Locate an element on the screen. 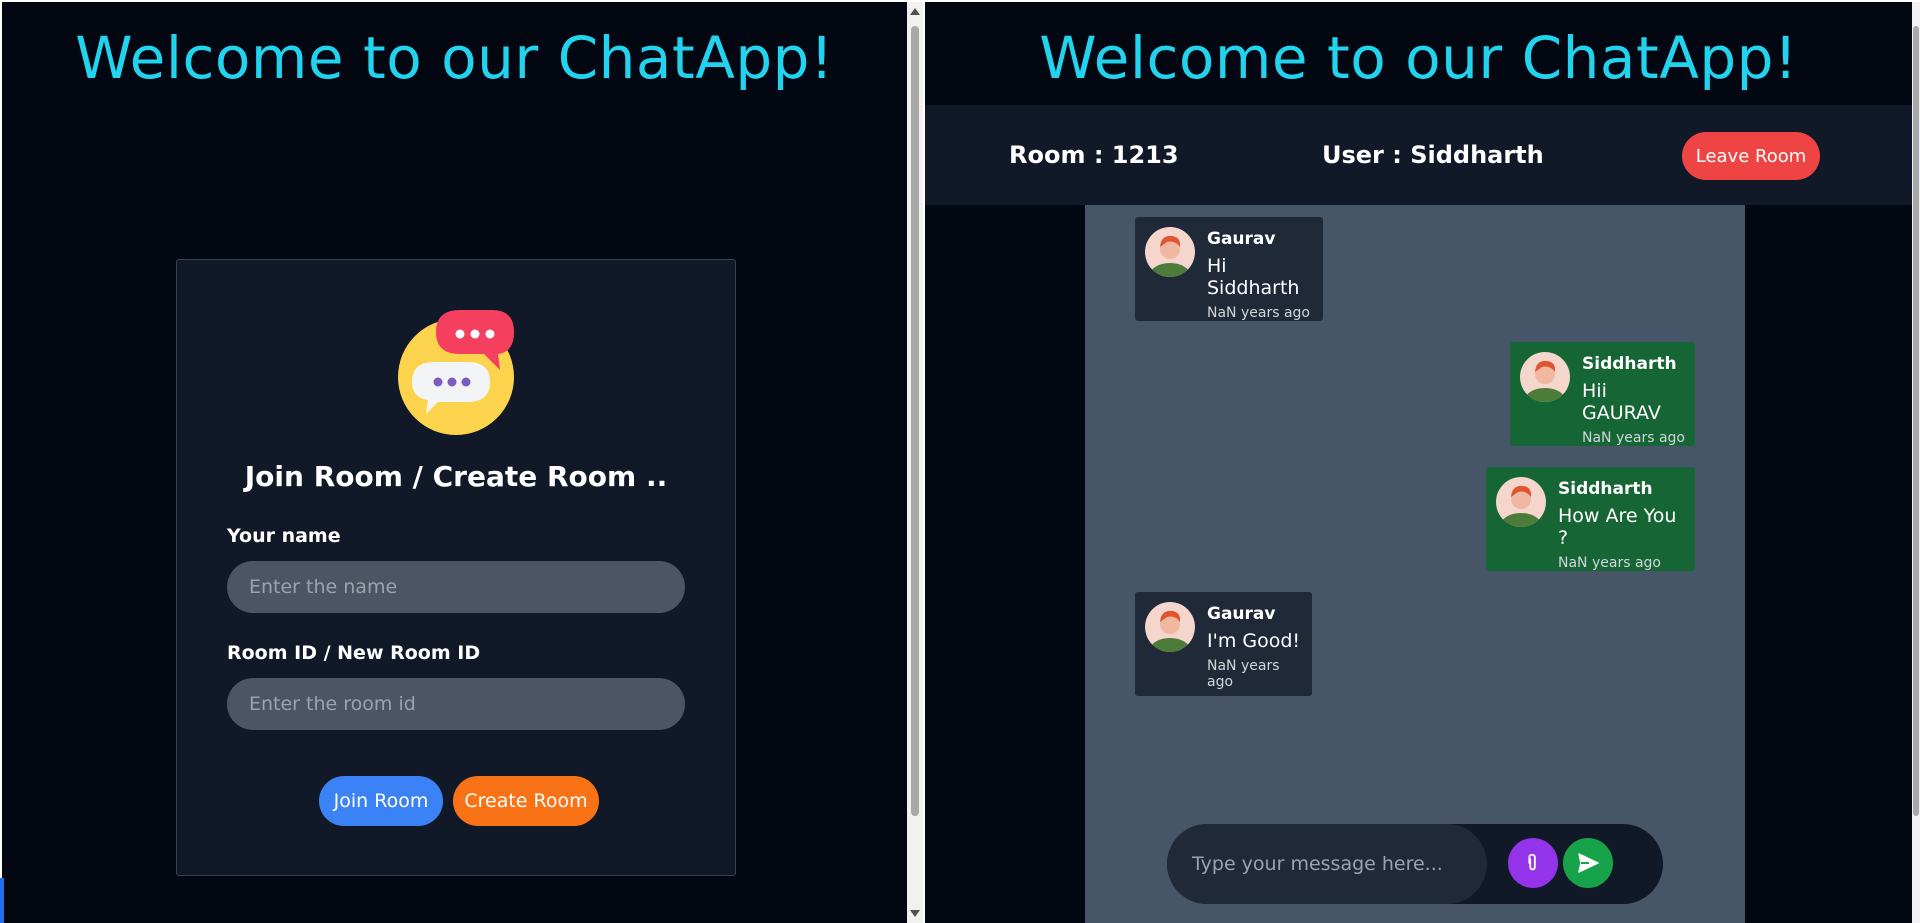  room-id-input is located at coordinates (456, 704).